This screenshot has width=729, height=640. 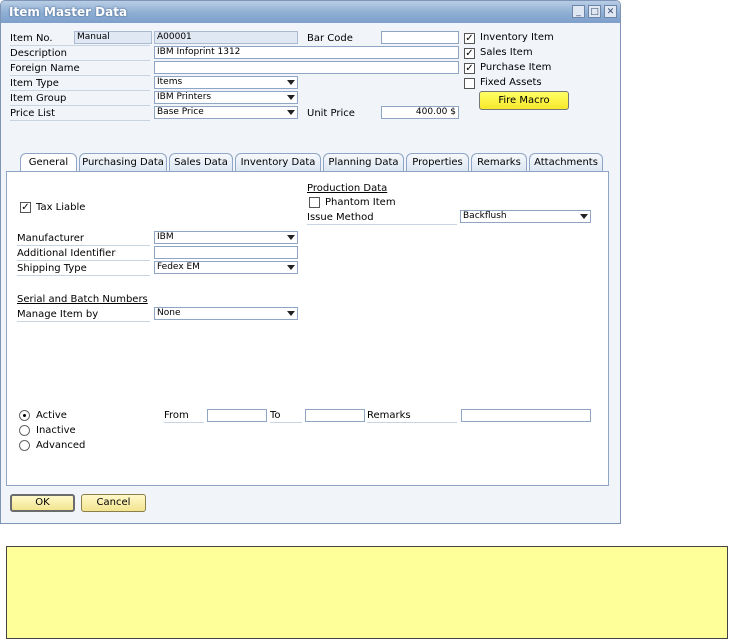 I want to click on shipping-type-select: Fedex EM, so click(x=226, y=267).